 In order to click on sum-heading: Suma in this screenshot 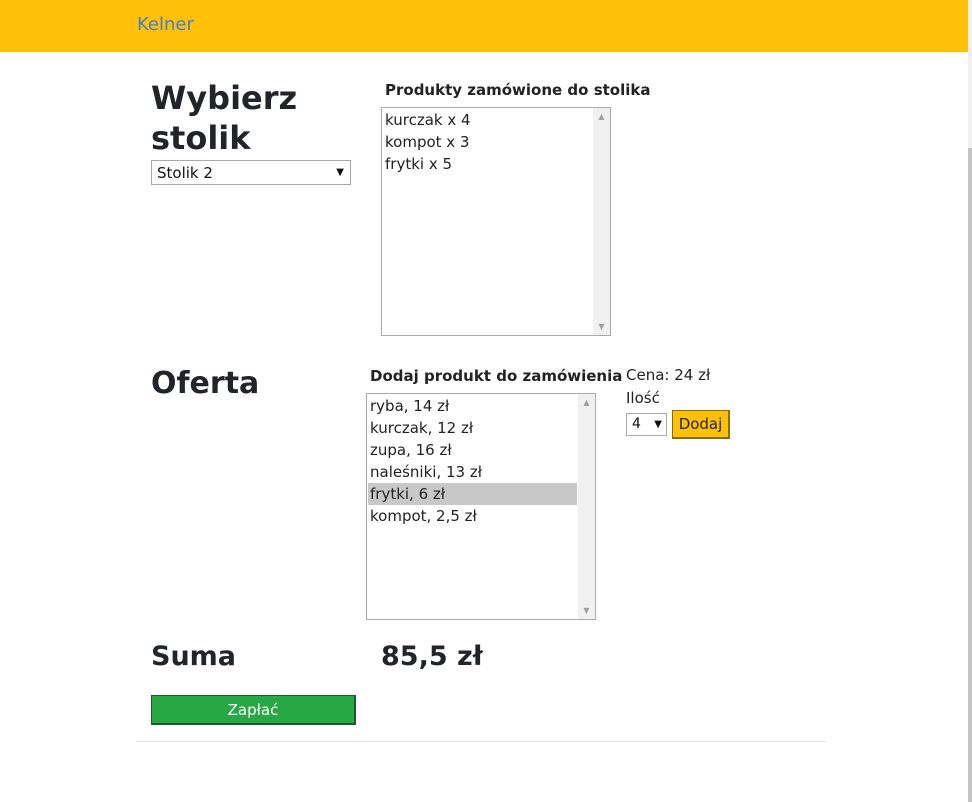, I will do `click(194, 656)`.